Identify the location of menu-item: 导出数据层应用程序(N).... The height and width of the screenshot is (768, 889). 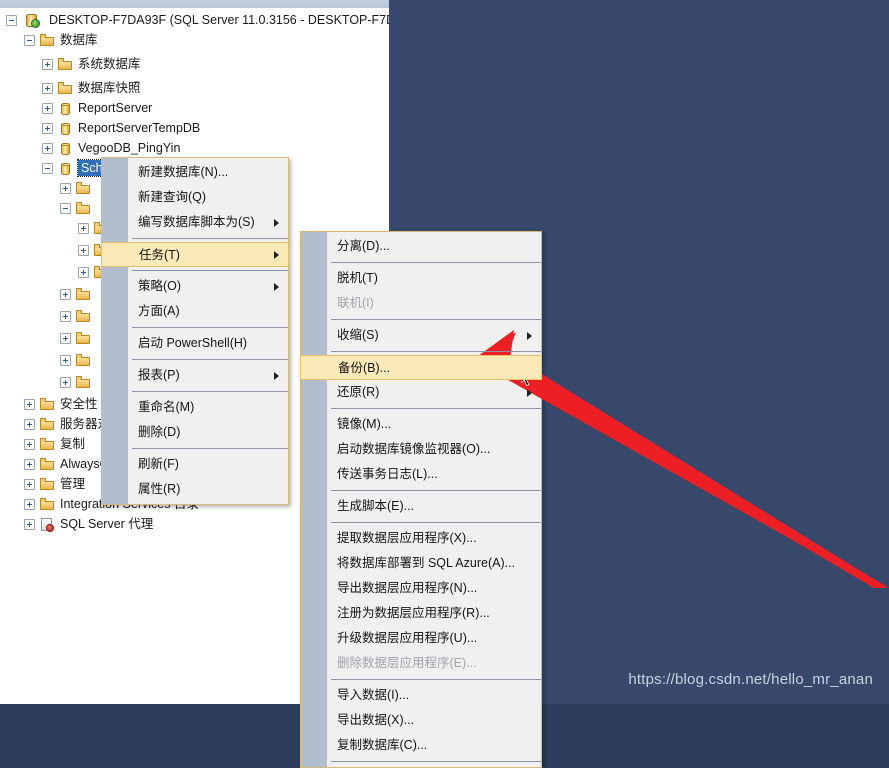
(421, 588).